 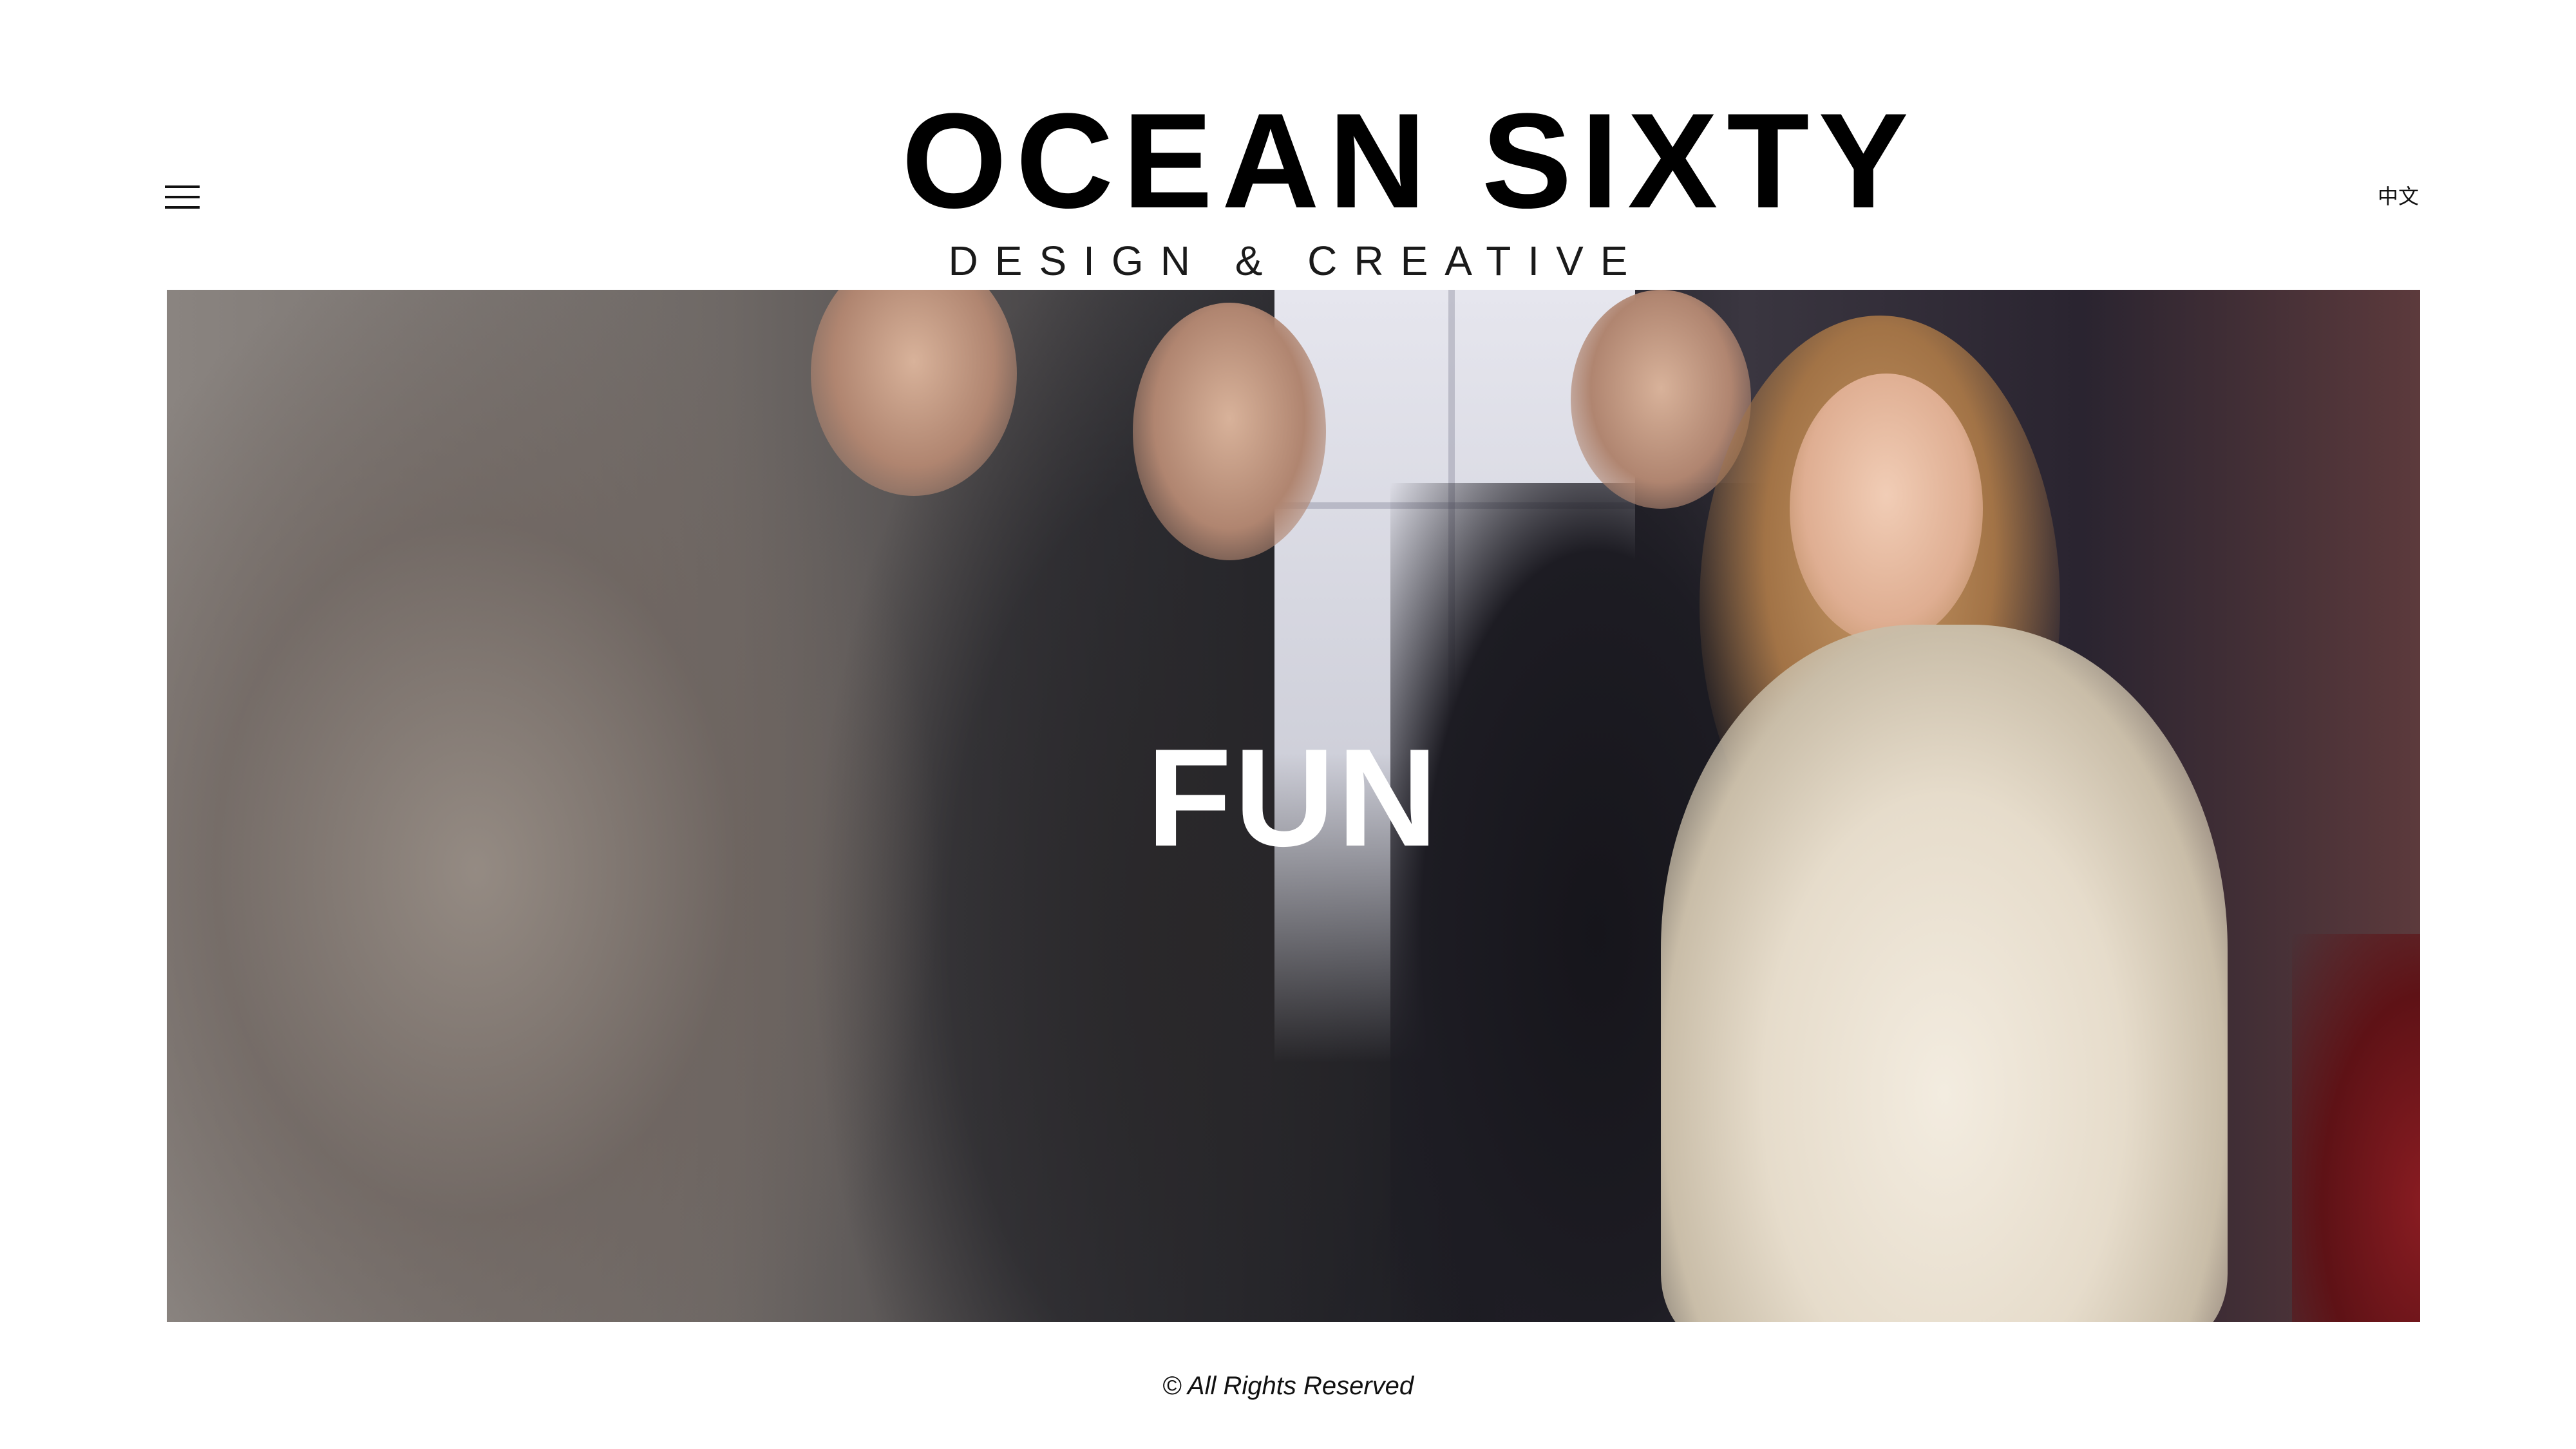 I want to click on site-logo: OCEAN SIXTY DESIGN & CREATIVE, so click(x=1410, y=184).